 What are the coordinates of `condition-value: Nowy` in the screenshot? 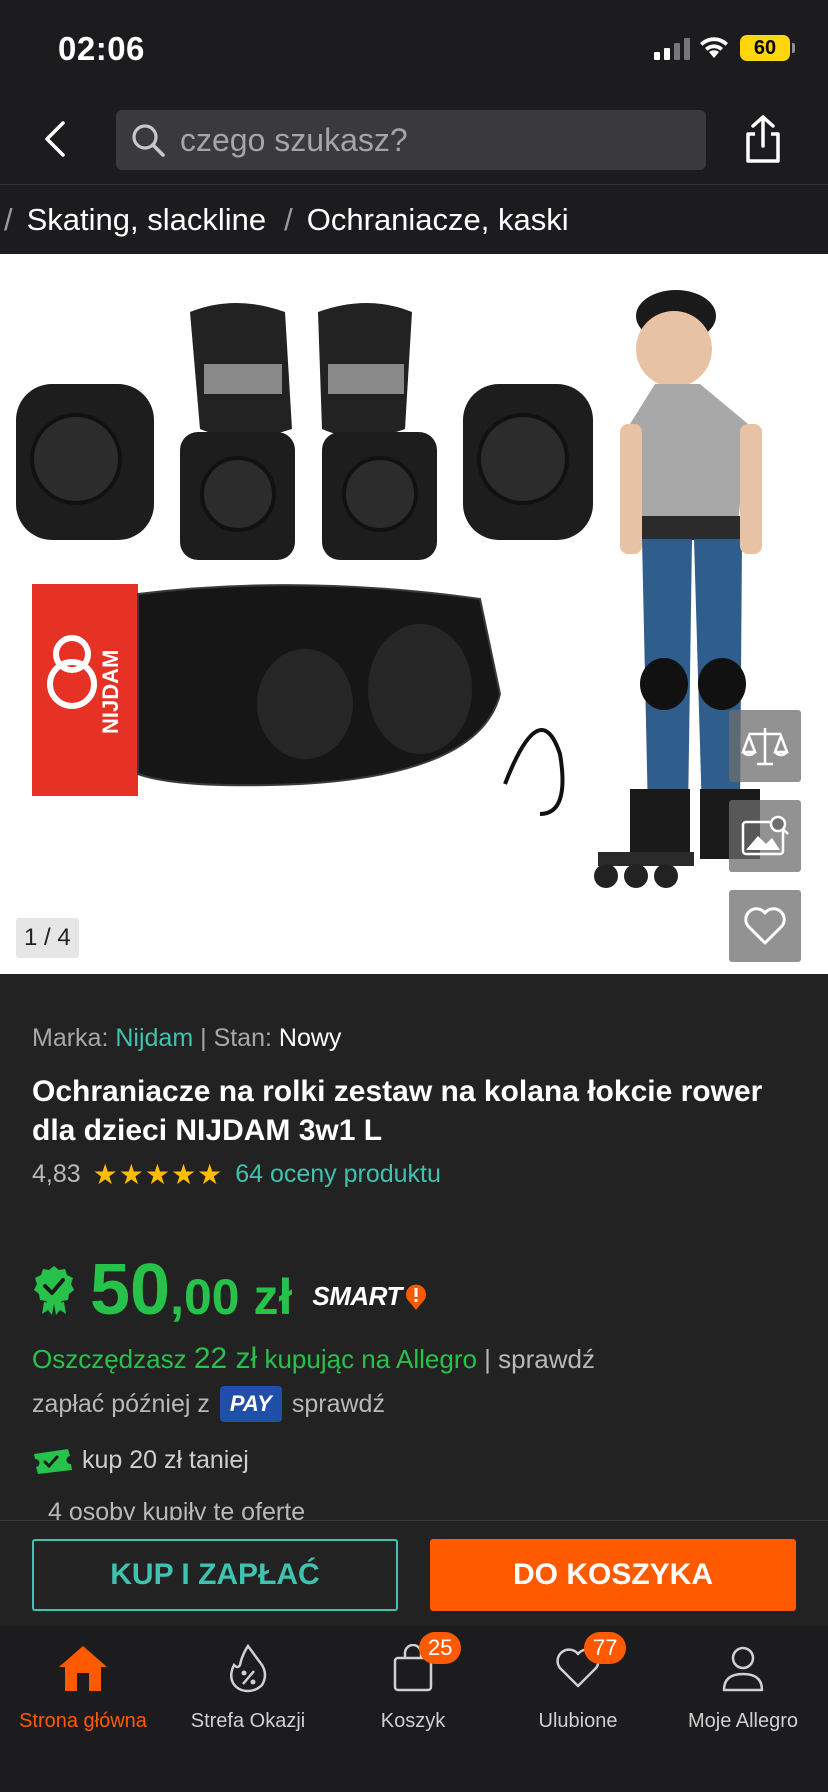 It's located at (310, 1038).